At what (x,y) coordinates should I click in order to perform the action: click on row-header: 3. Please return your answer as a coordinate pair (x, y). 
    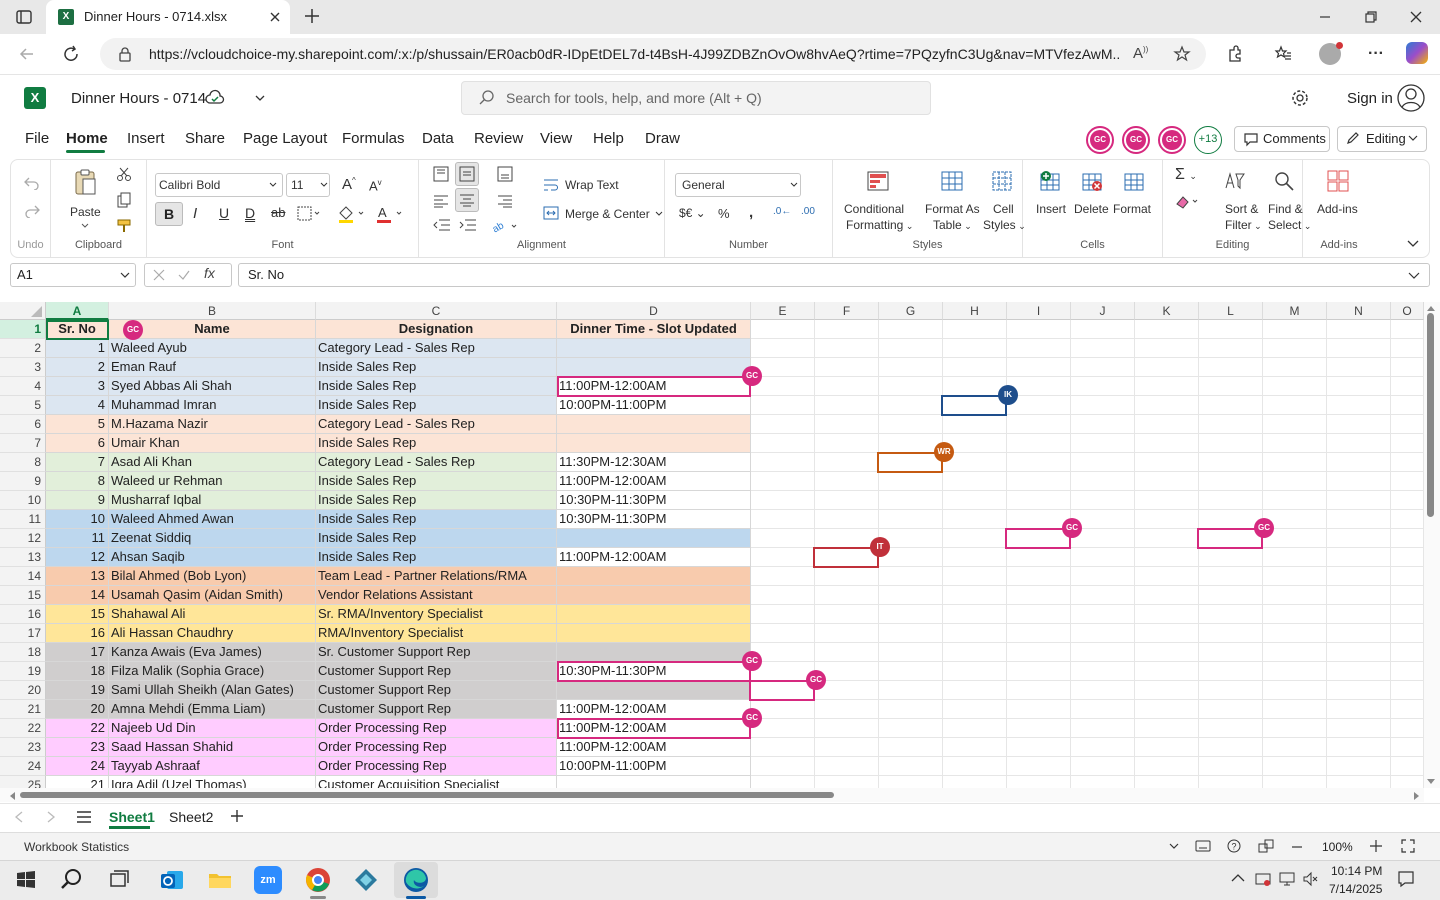
    Looking at the image, I should click on (23, 367).